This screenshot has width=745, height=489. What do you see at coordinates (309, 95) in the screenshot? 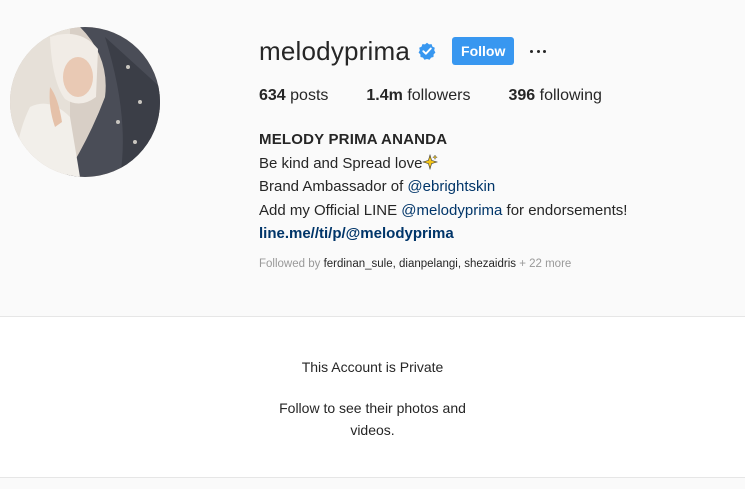
I see `posts-label: posts` at bounding box center [309, 95].